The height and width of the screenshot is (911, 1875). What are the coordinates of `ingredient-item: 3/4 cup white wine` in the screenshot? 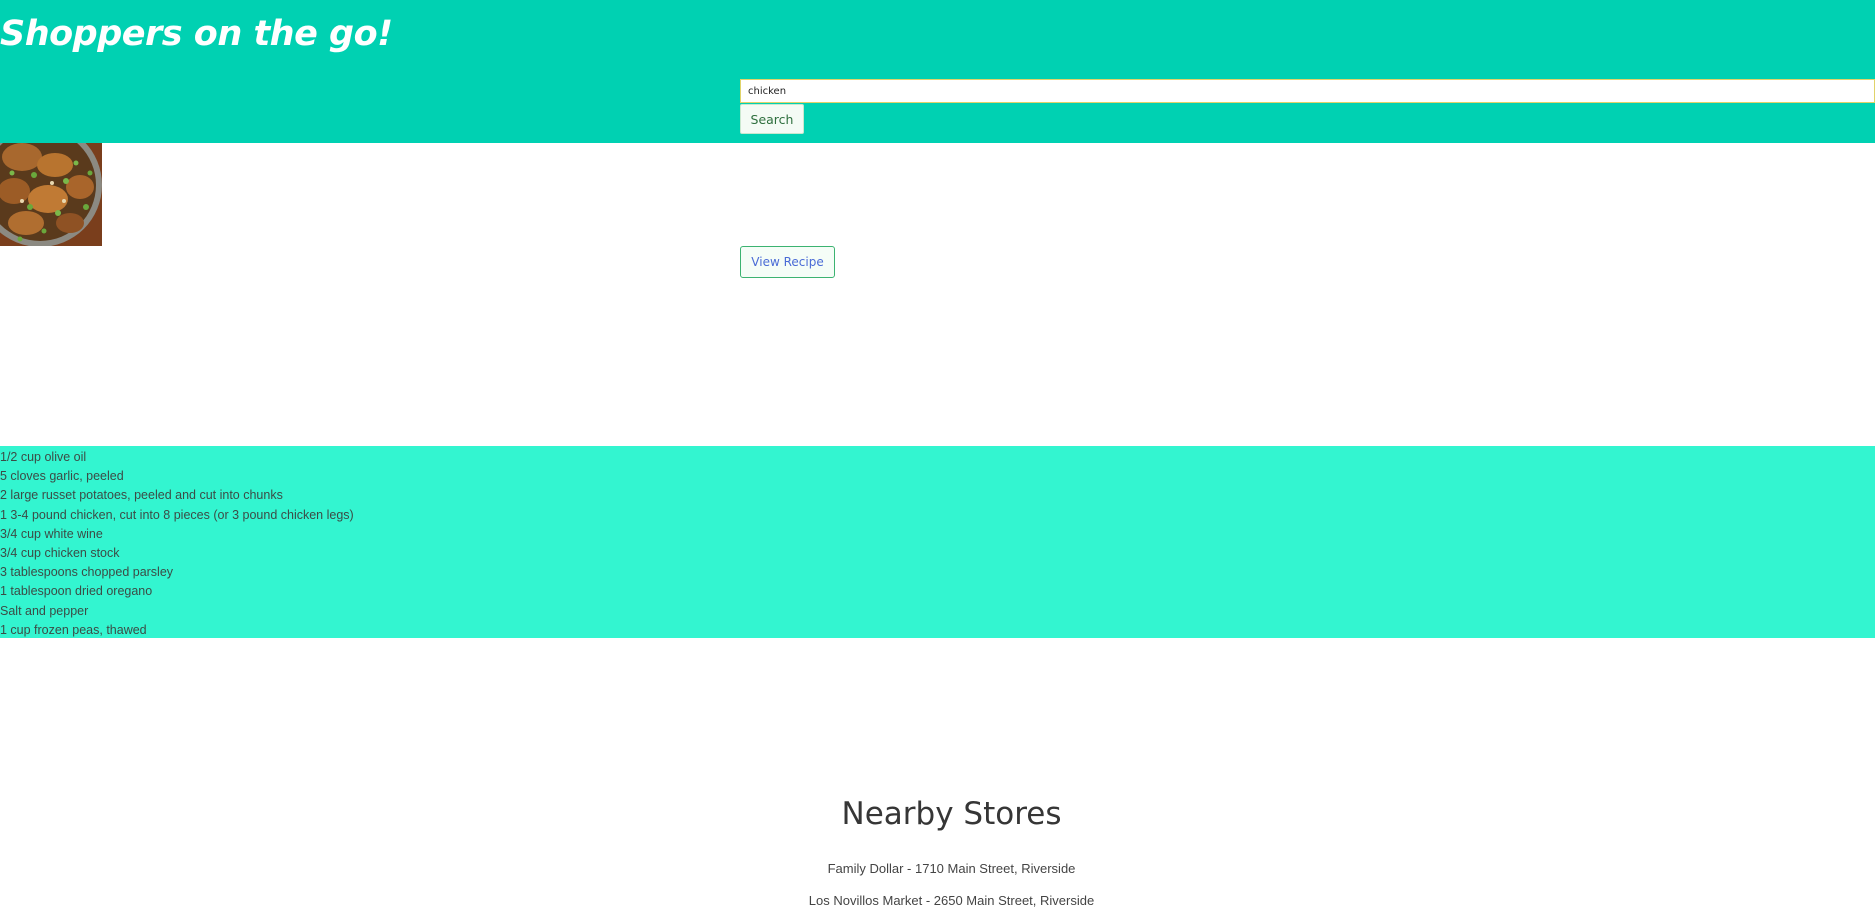 It's located at (51, 533).